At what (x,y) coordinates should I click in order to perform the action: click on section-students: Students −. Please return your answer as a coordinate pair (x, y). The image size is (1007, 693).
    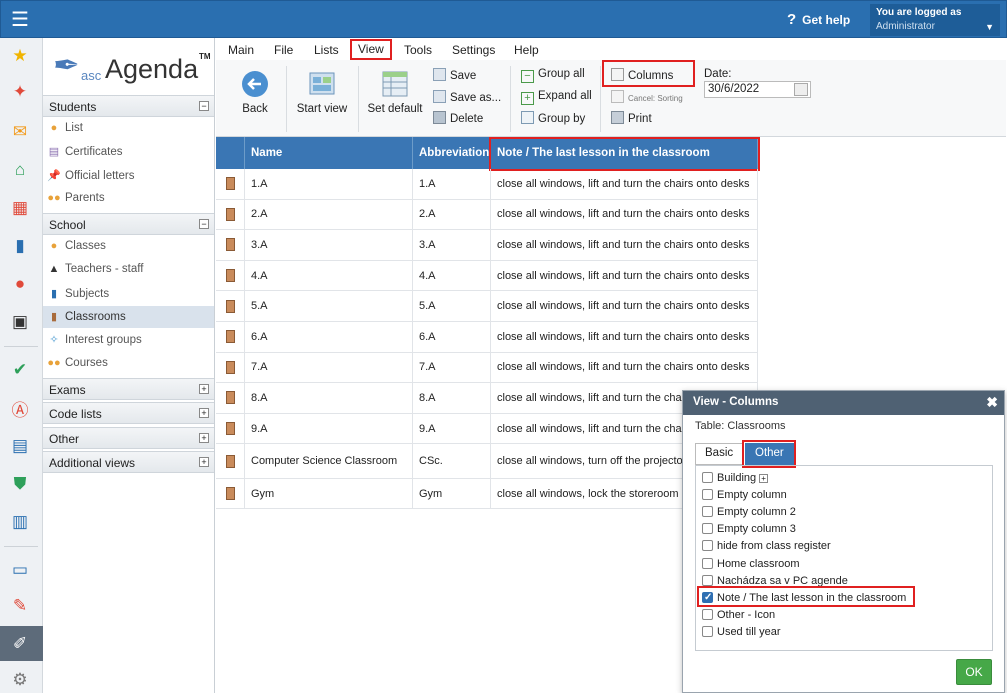
    Looking at the image, I should click on (128, 106).